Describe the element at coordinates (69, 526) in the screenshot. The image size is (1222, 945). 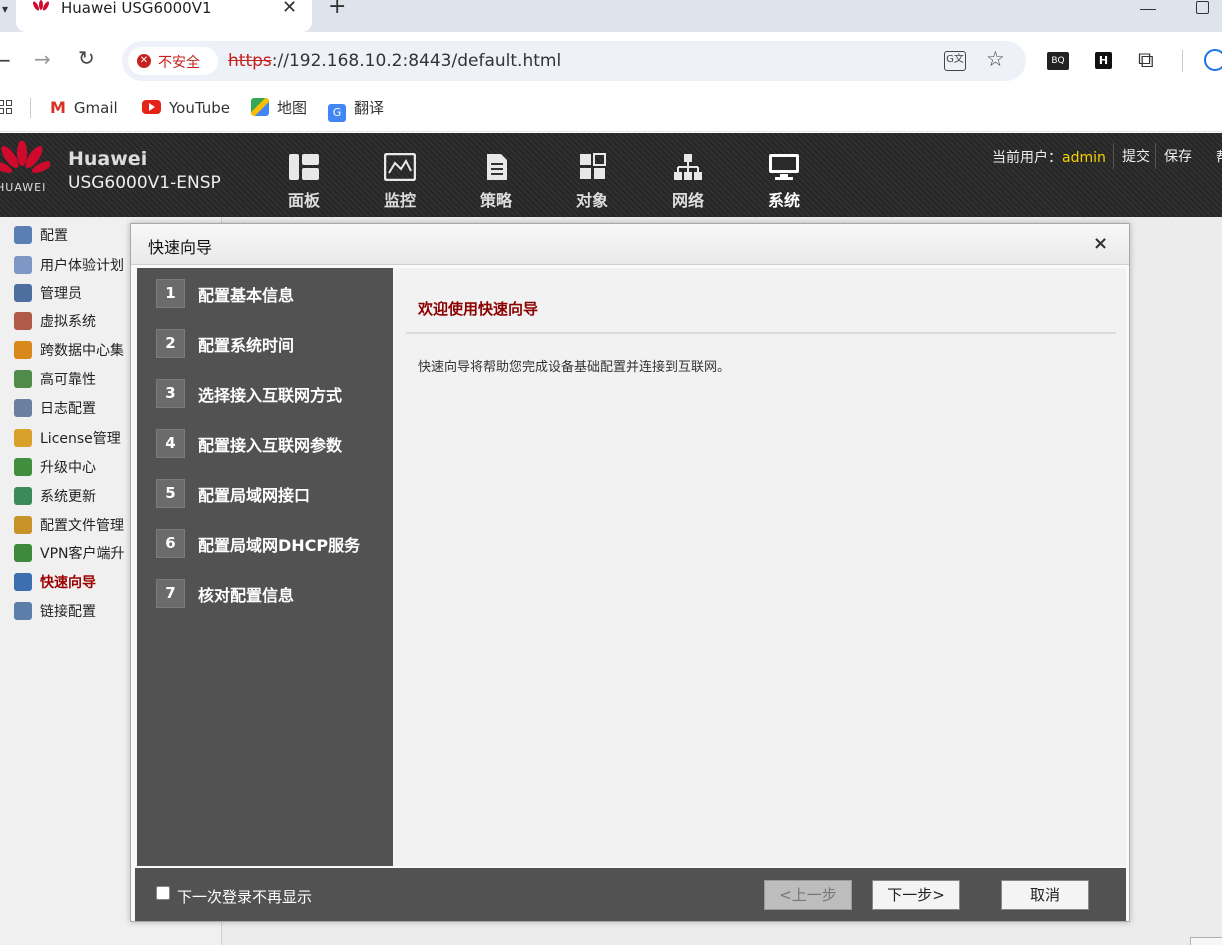
I see `sidebar-item-config-file: 配置文件管理` at that location.